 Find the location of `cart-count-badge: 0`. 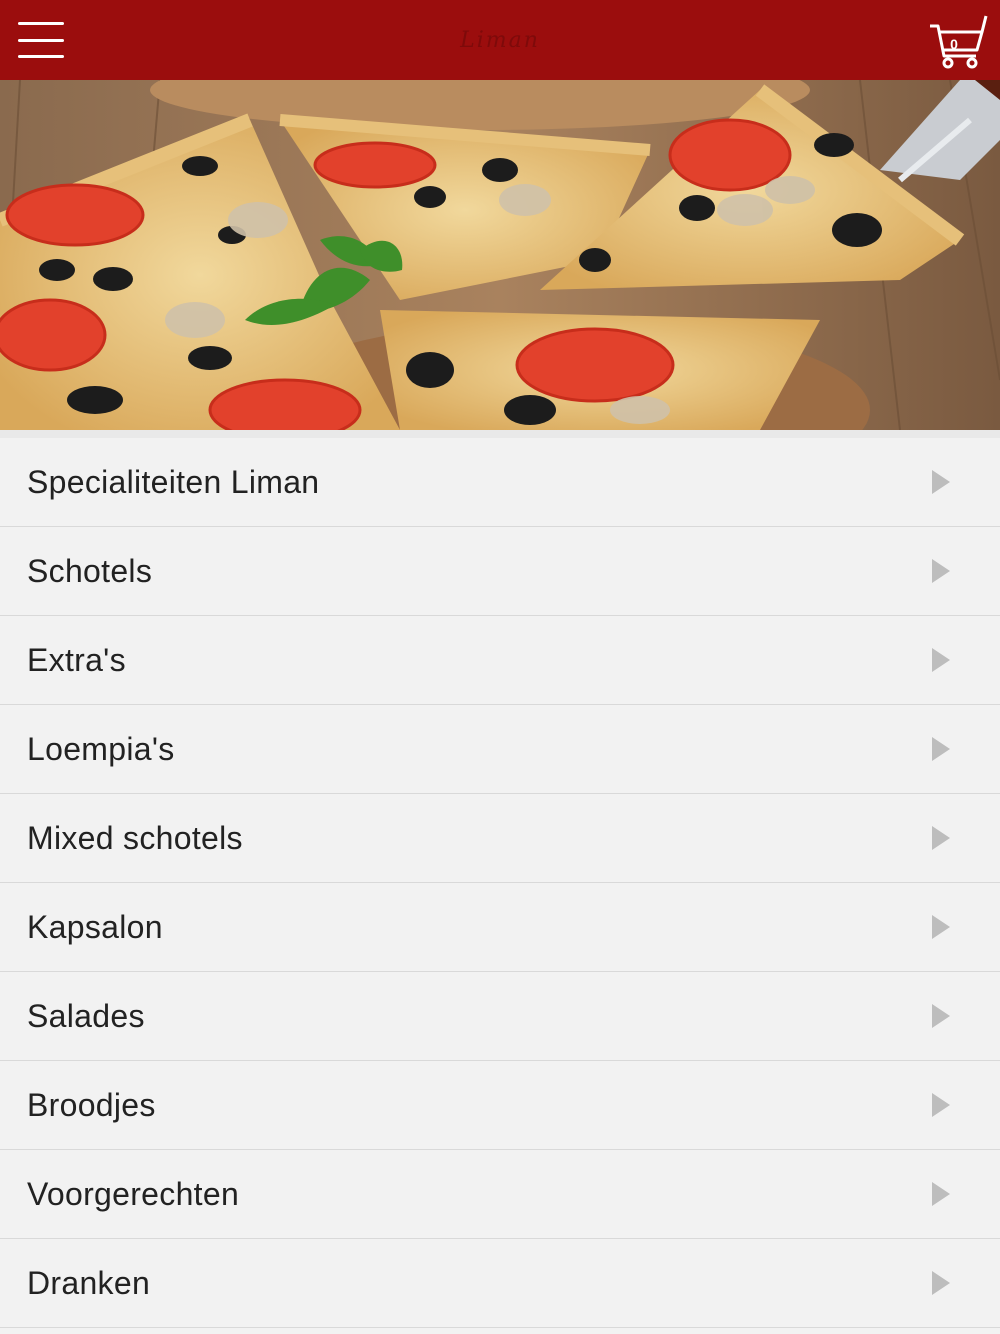

cart-count-badge: 0 is located at coordinates (954, 44).